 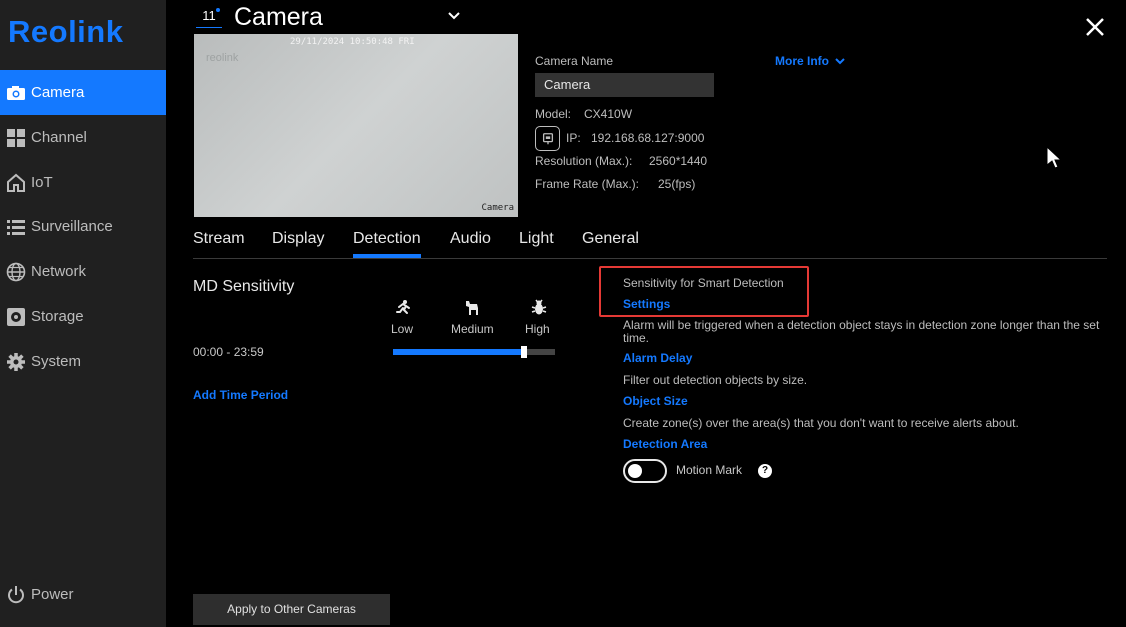 I want to click on camera-name-field: Camera, so click(x=624, y=85).